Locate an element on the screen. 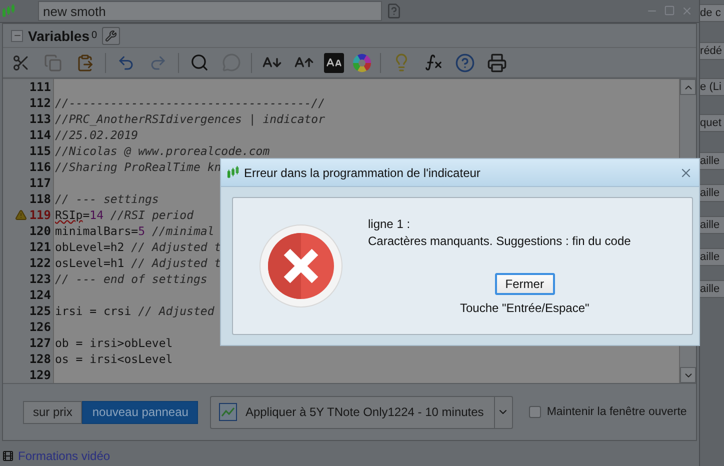  dialog-title: Erreur dans la programmation de l'indicateur is located at coordinates (362, 173).